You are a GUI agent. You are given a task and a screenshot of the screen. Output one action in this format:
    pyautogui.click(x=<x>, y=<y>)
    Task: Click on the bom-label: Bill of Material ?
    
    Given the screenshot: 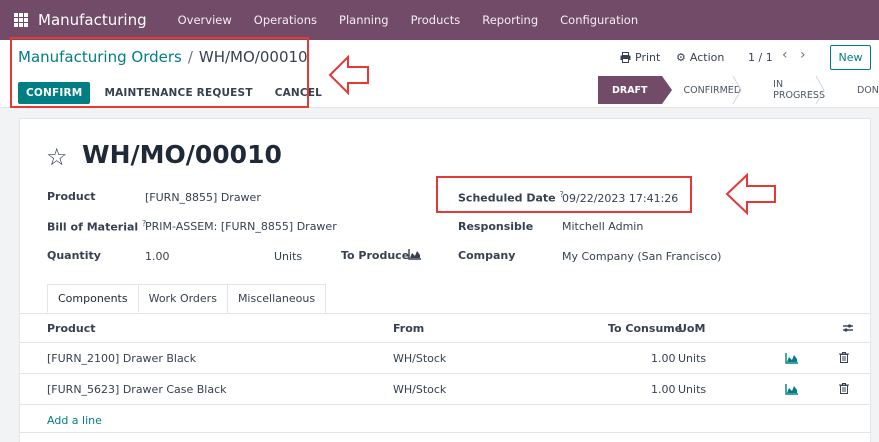 What is the action you would take?
    pyautogui.click(x=96, y=226)
    